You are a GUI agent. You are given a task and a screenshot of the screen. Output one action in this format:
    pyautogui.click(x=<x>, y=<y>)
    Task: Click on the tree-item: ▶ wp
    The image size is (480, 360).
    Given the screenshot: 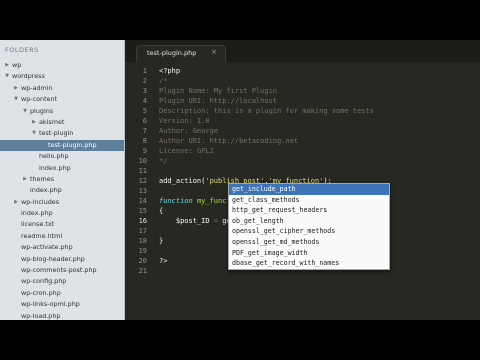 What is the action you would take?
    pyautogui.click(x=62, y=65)
    